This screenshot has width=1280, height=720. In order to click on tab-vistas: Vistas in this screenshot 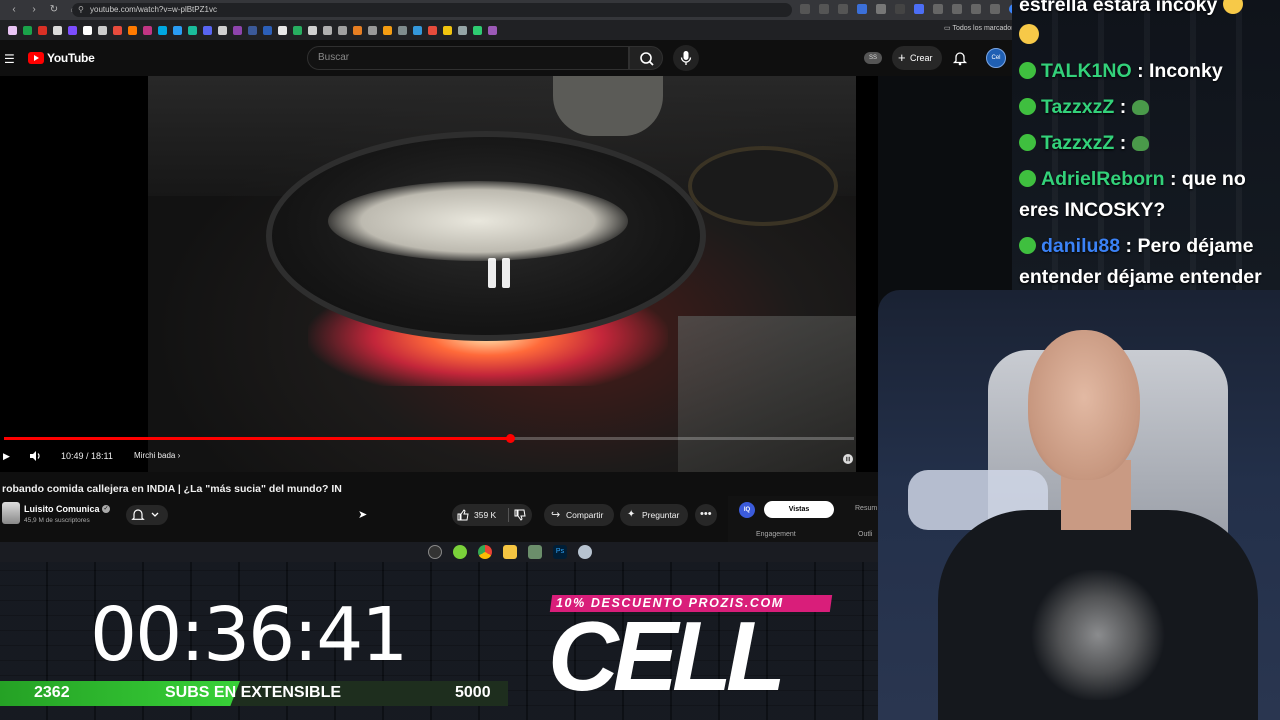, I will do `click(799, 509)`.